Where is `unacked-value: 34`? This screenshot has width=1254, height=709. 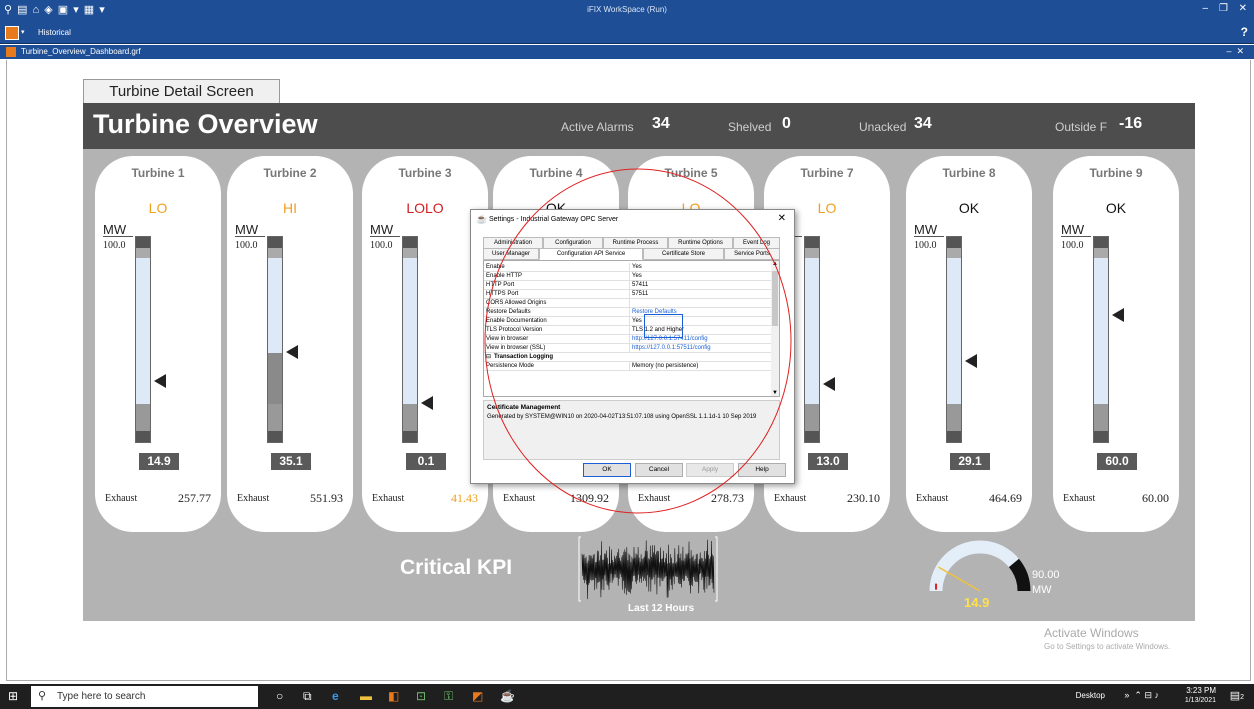 unacked-value: 34 is located at coordinates (923, 123).